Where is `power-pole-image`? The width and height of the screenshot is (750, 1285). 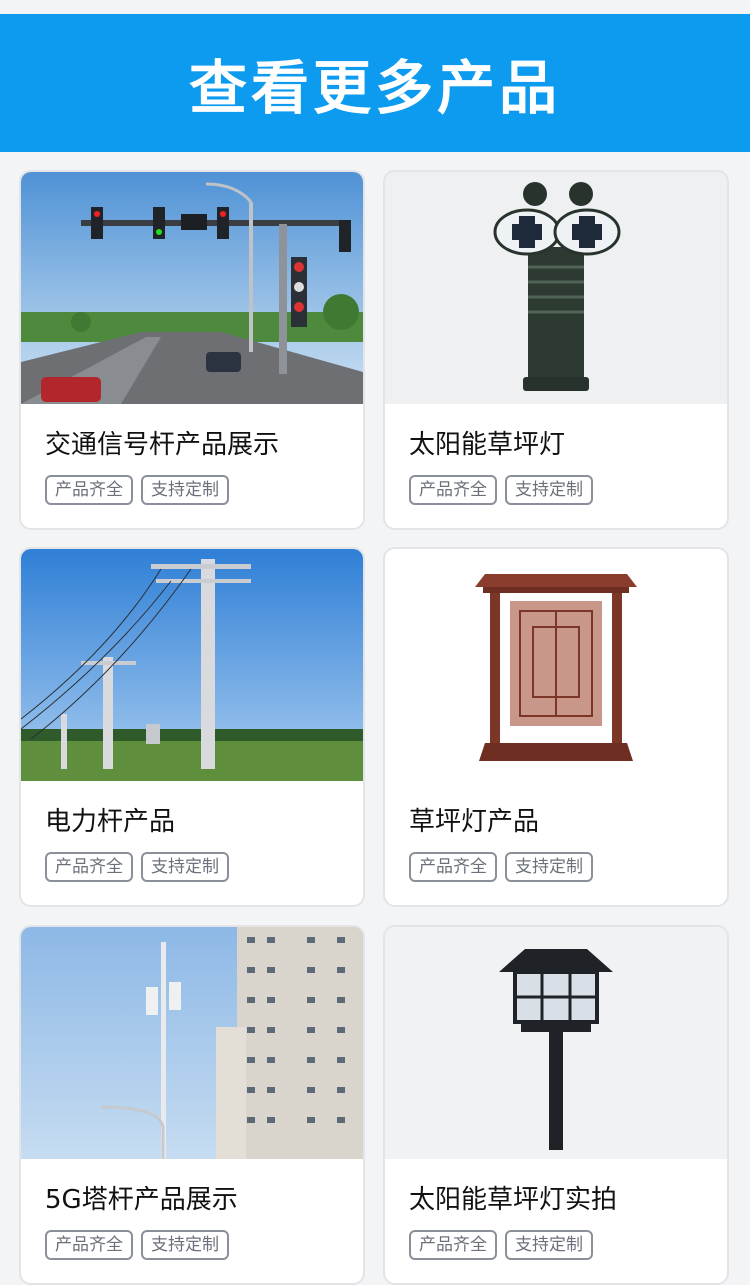 power-pole-image is located at coordinates (192, 665).